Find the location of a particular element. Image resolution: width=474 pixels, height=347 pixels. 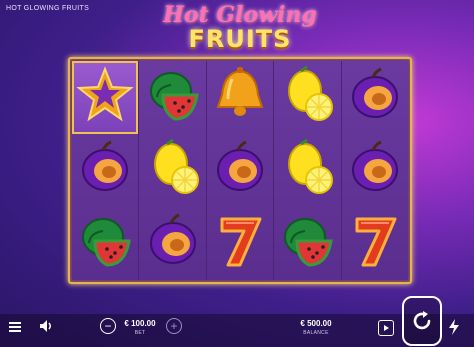

balance-value: € 500.00 is located at coordinates (316, 323).